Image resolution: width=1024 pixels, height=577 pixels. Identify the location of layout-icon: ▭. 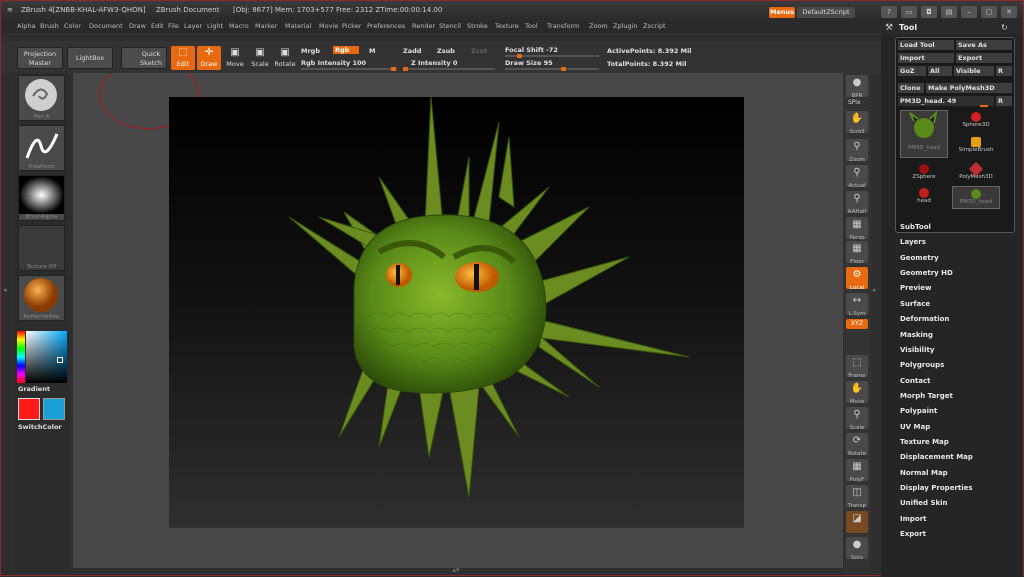
(909, 12).